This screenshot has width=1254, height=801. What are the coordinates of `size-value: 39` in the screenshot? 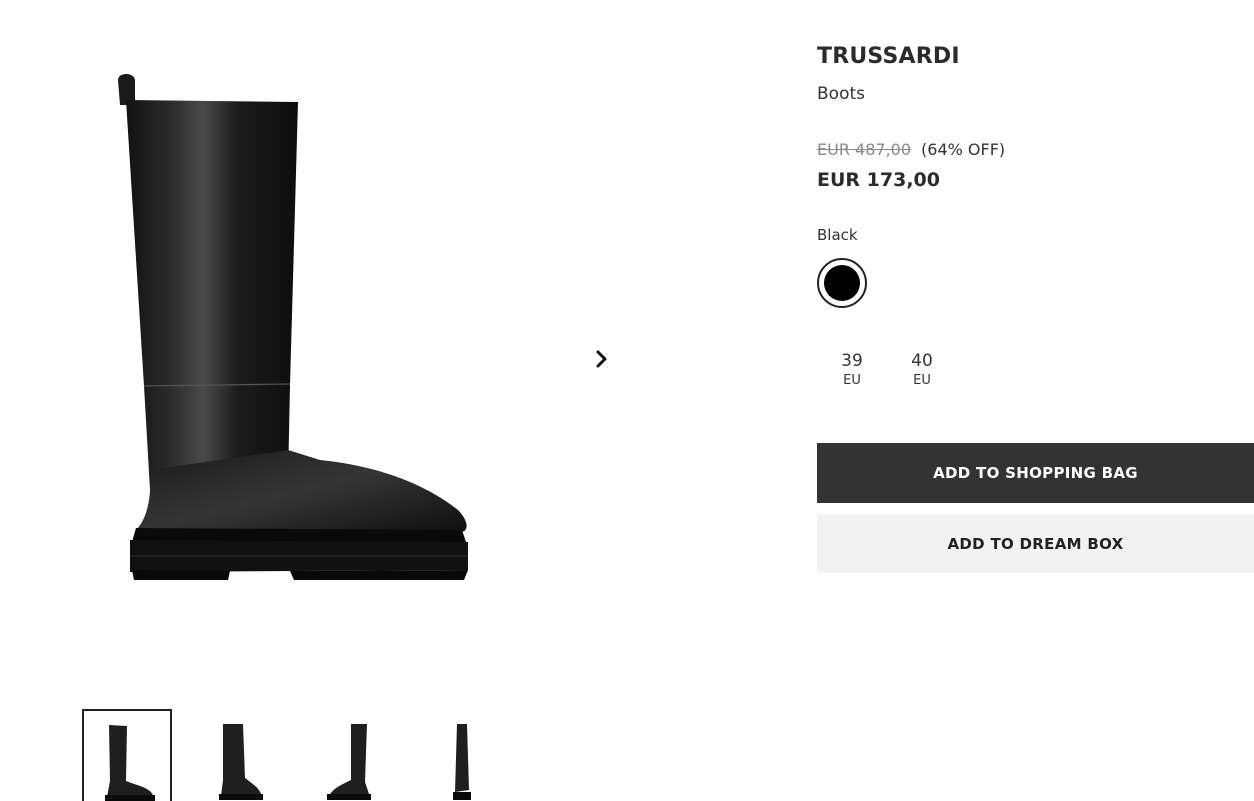 It's located at (852, 361).